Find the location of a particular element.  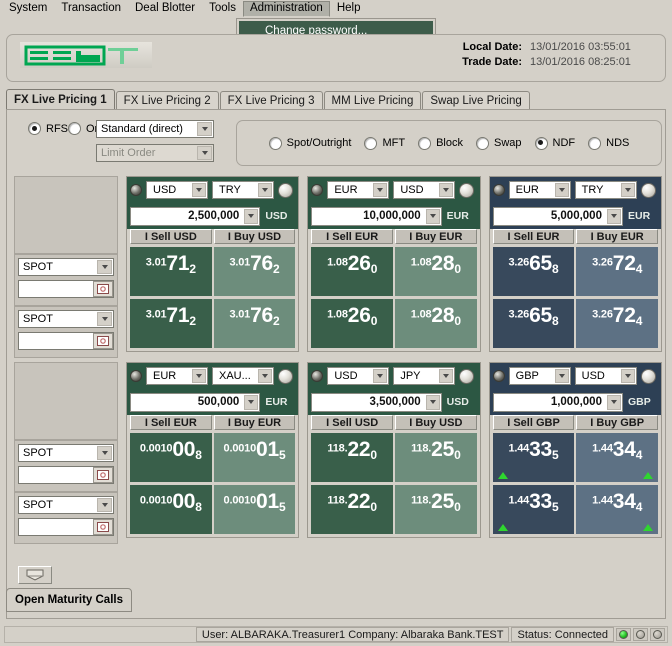

sell-button: I Sell GBP is located at coordinates (533, 422).